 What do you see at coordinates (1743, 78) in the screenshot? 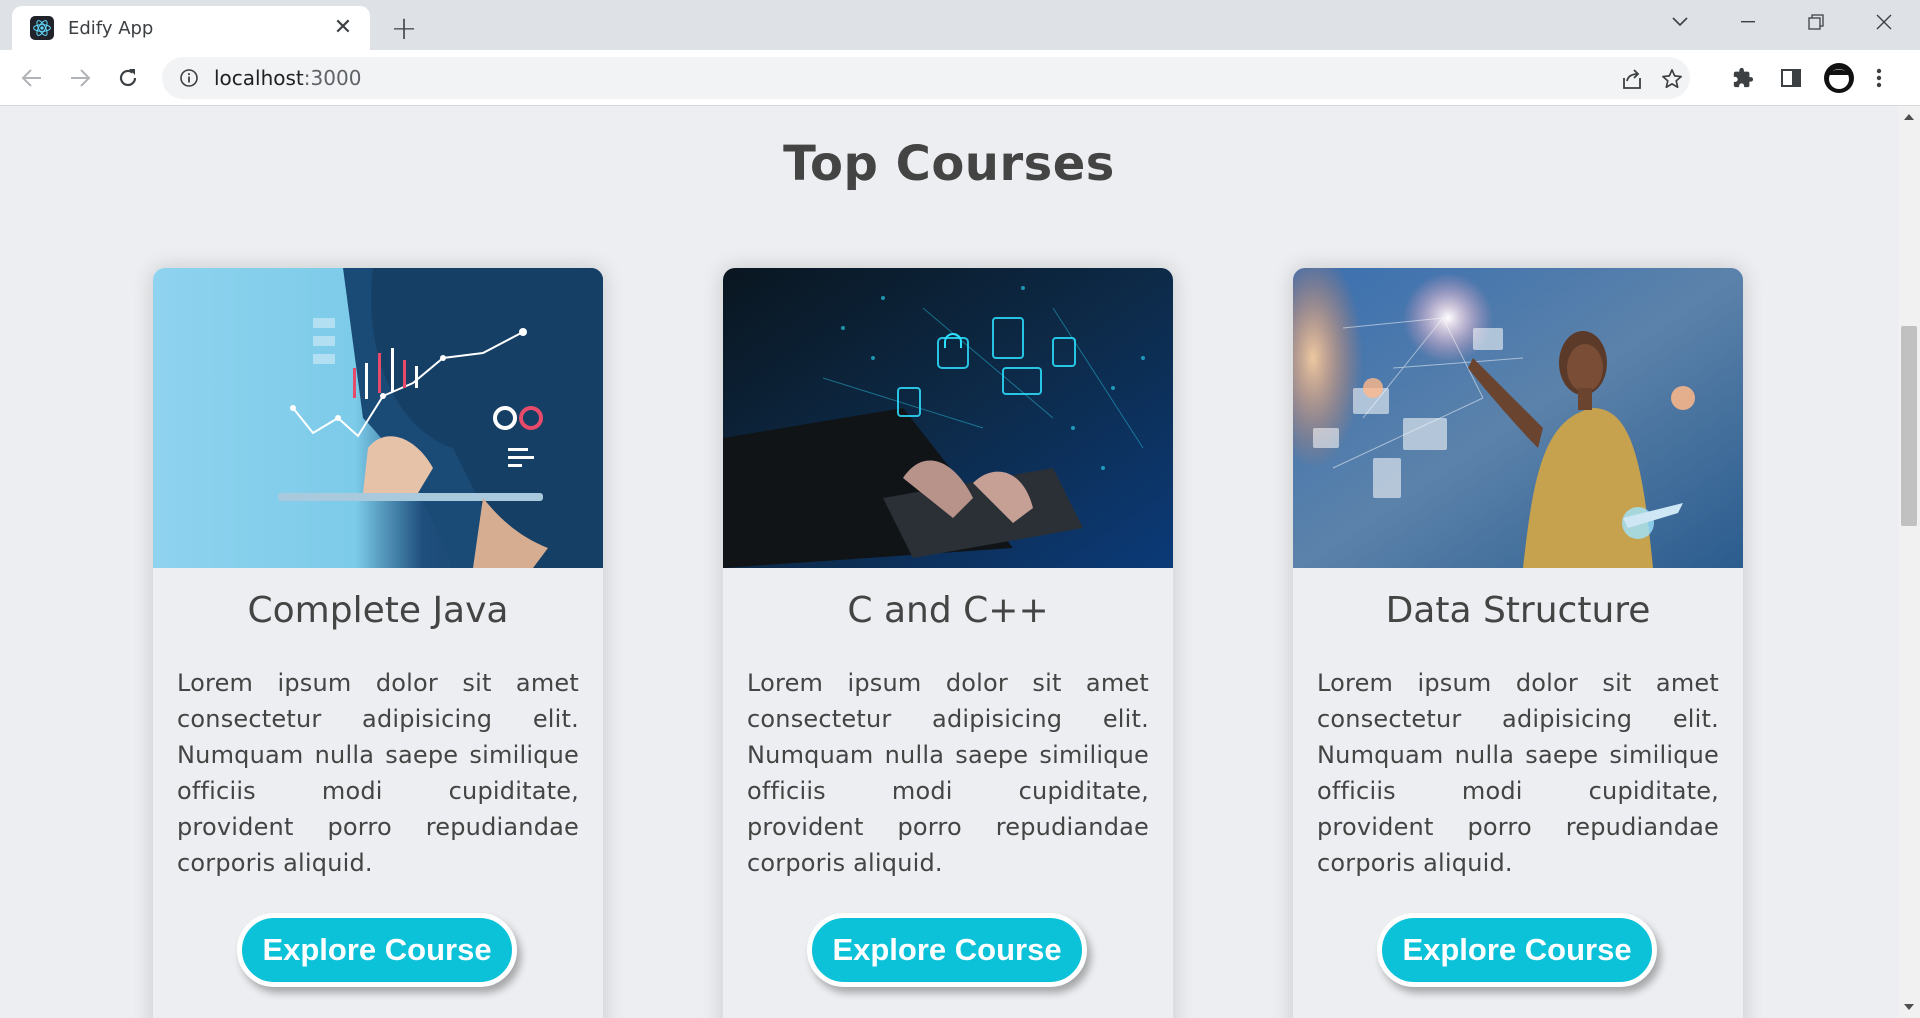
I see `extensions-icon` at bounding box center [1743, 78].